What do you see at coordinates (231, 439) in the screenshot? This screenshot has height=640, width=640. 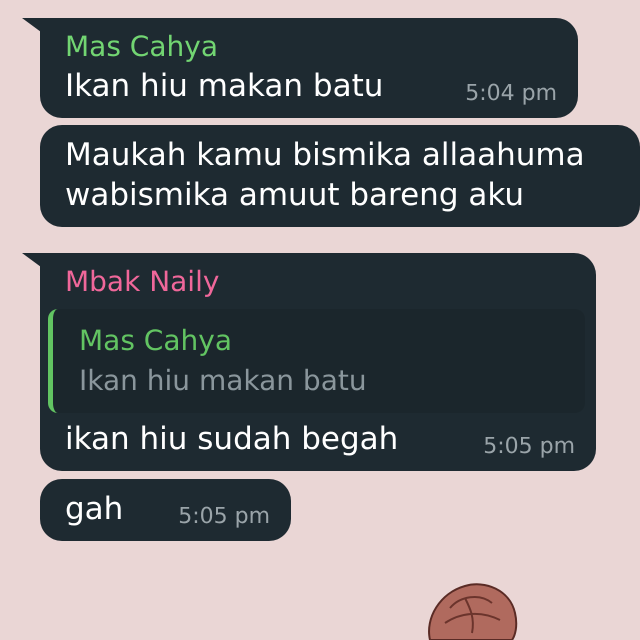 I see `message-text: ikan hiu sudah begah` at bounding box center [231, 439].